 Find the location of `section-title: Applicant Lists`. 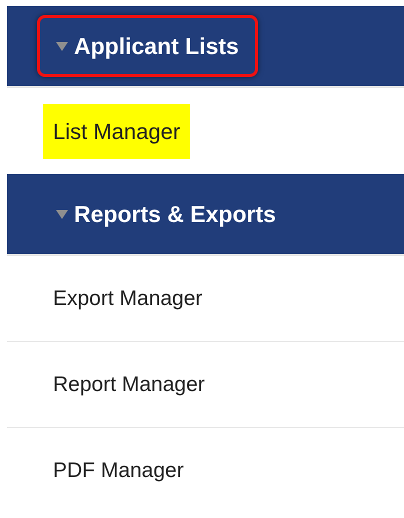

section-title: Applicant Lists is located at coordinates (156, 46).